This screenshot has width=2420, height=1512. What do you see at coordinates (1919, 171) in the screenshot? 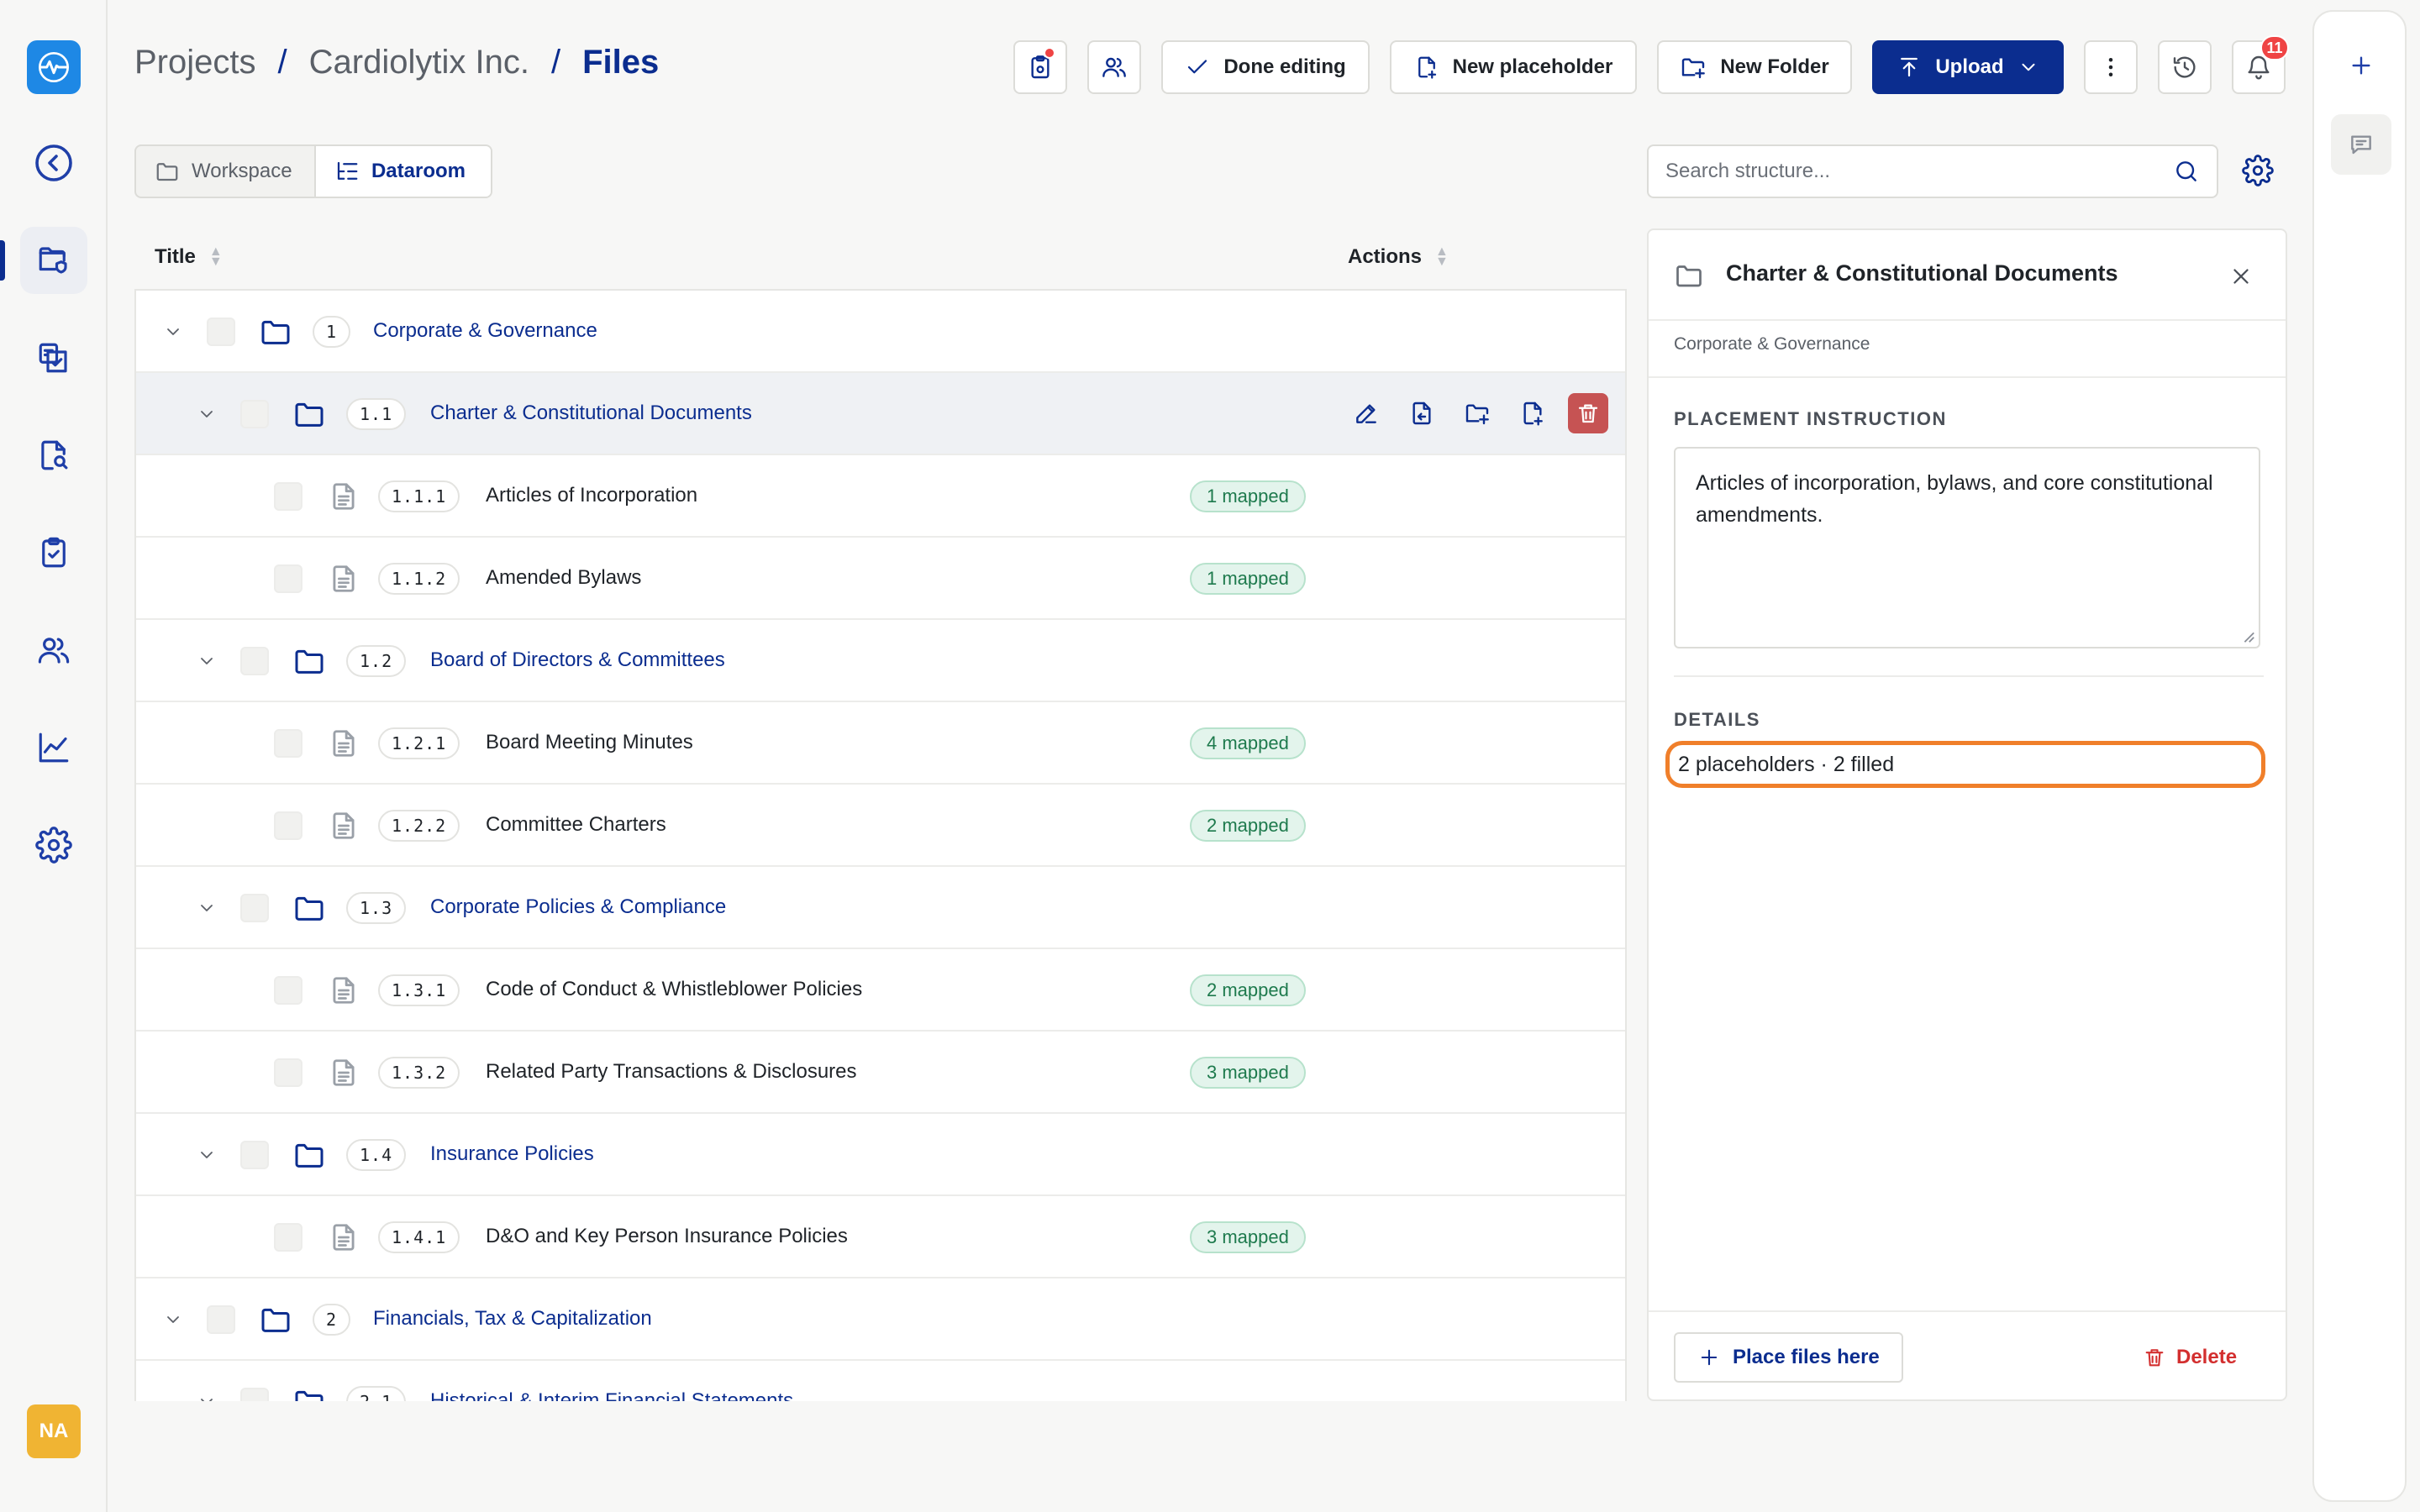
I see `search-input` at bounding box center [1919, 171].